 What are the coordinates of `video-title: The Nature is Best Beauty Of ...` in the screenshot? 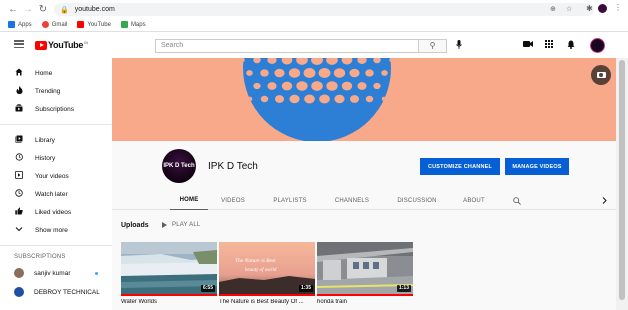 It's located at (267, 302).